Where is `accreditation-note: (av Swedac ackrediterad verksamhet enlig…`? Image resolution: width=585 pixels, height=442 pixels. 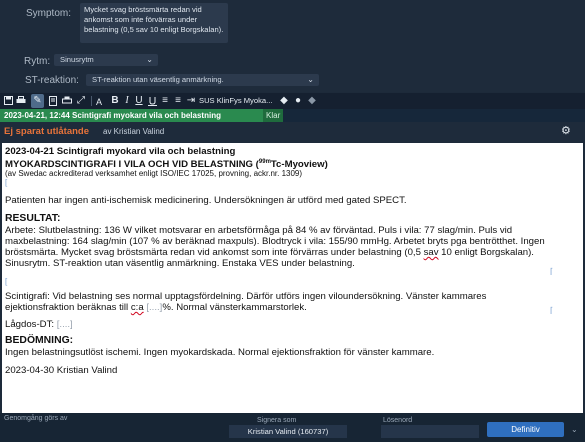 accreditation-note: (av Swedac ackrediterad verksamhet enlig… is located at coordinates (154, 173).